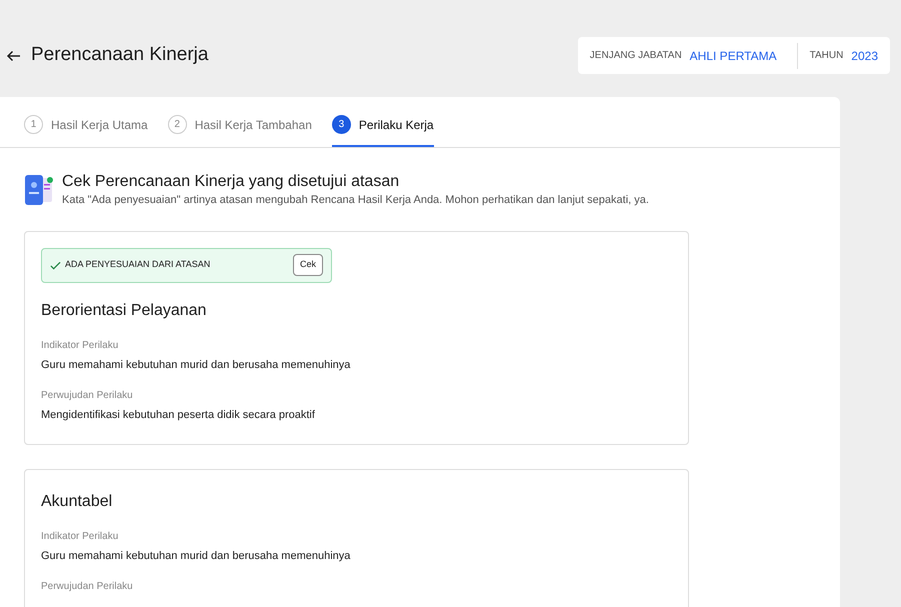  I want to click on step-number: 1, so click(33, 124).